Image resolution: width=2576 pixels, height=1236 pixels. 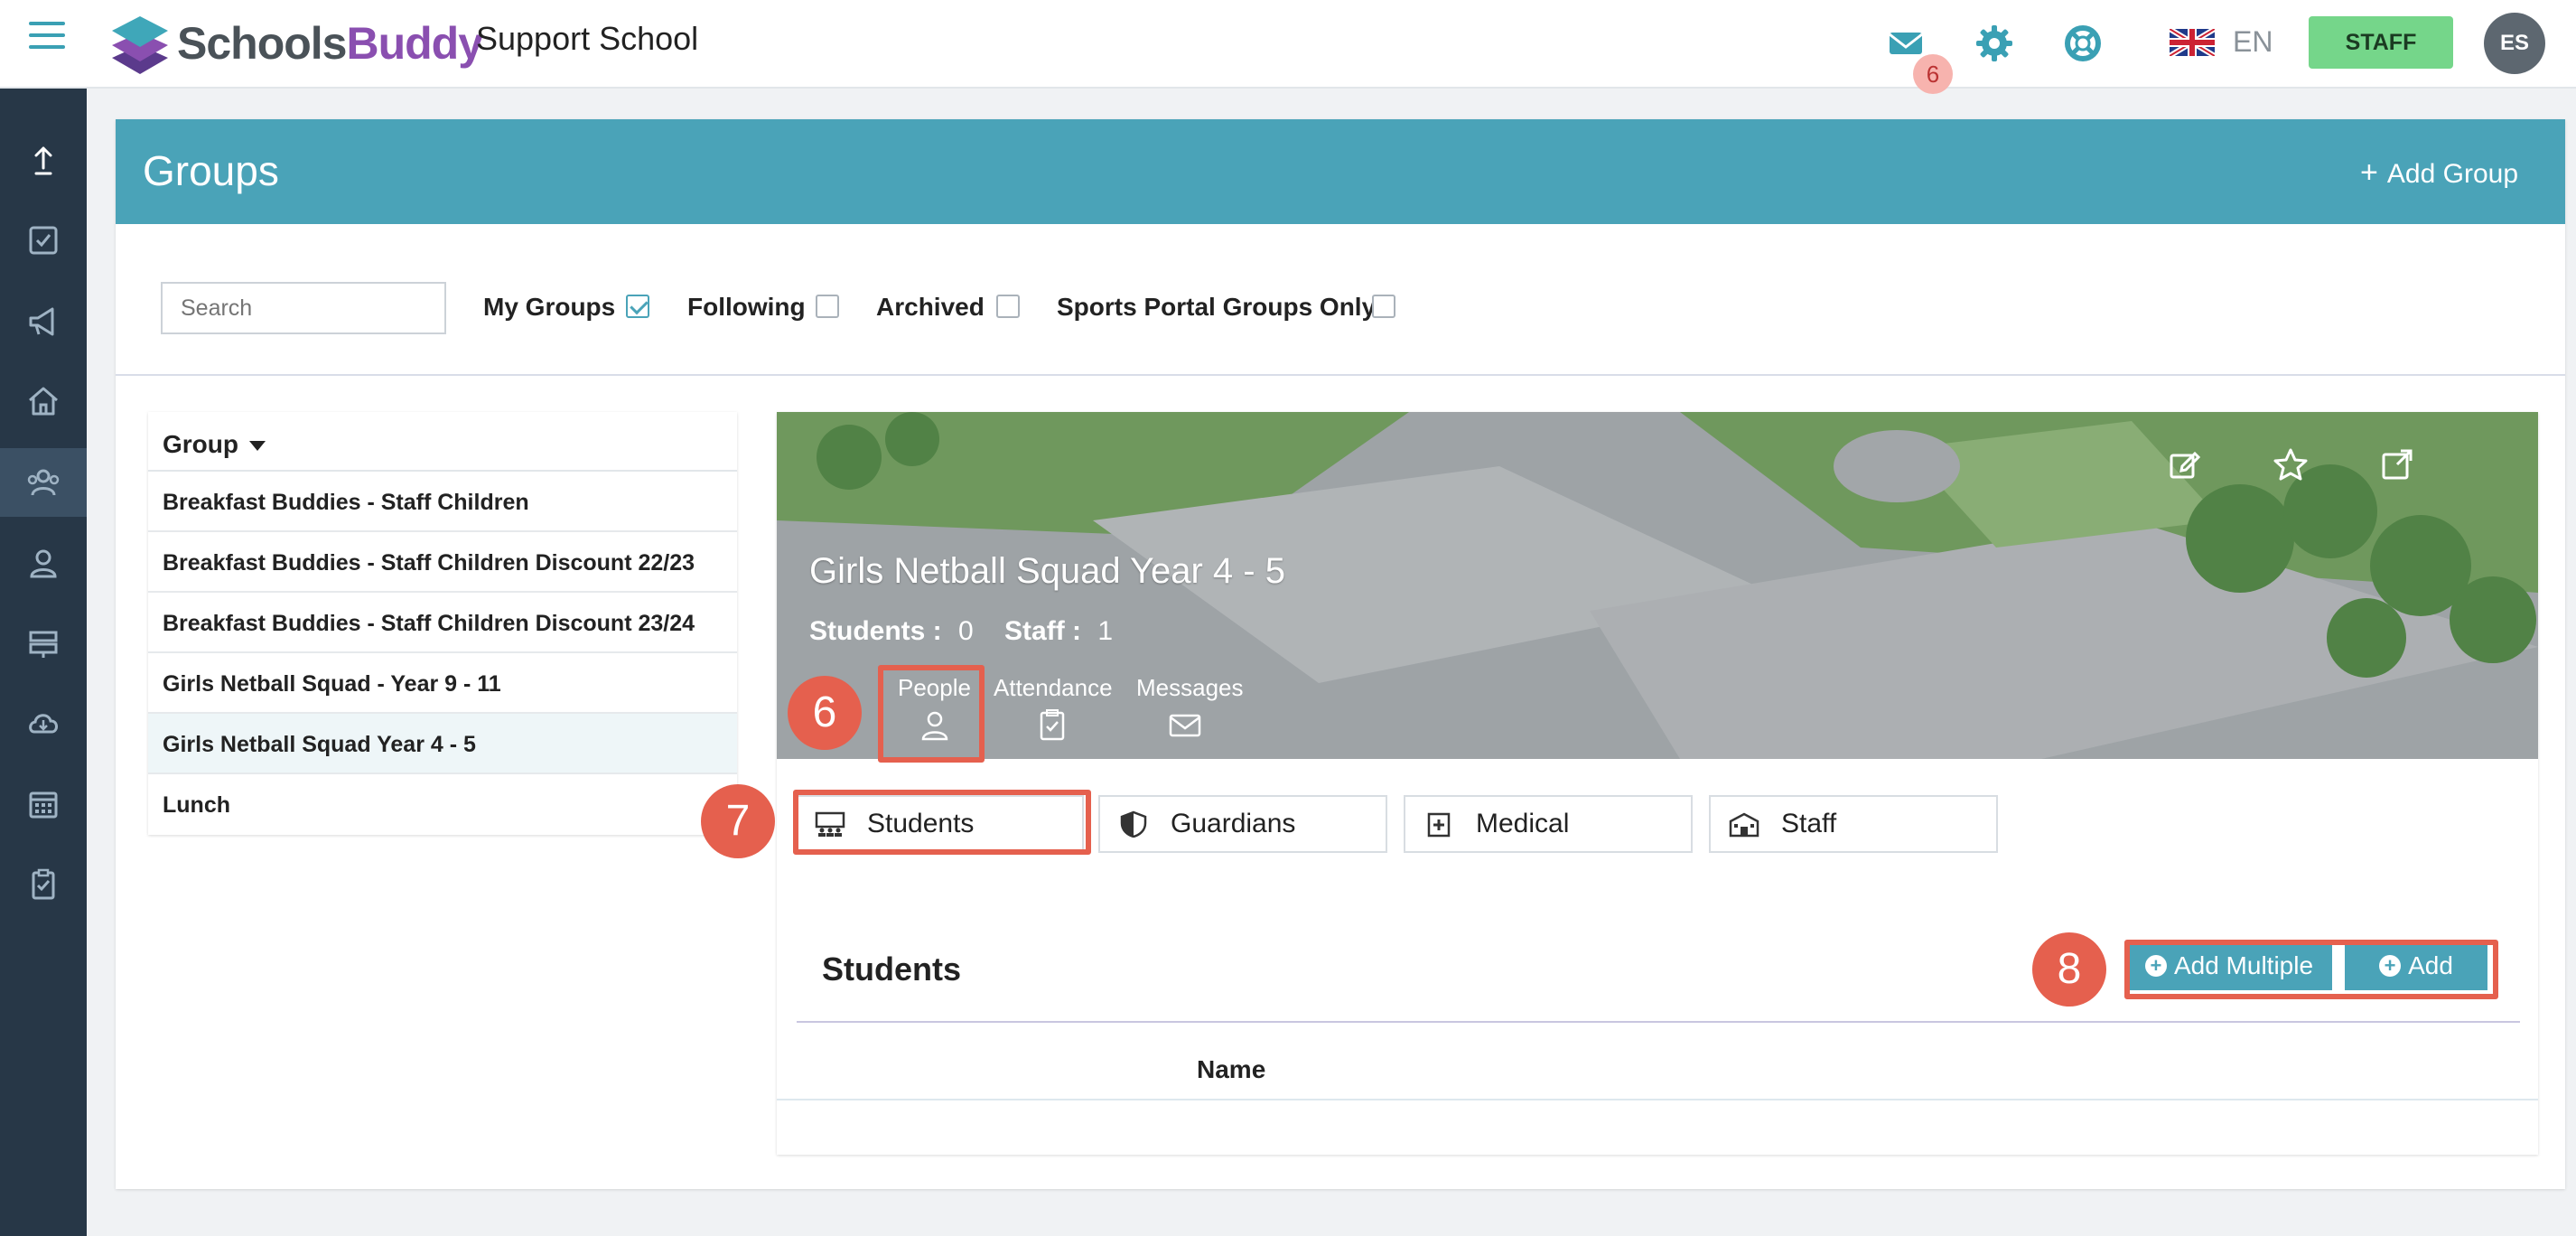 What do you see at coordinates (1809, 823) in the screenshot?
I see `subtab-staff-label: Staff` at bounding box center [1809, 823].